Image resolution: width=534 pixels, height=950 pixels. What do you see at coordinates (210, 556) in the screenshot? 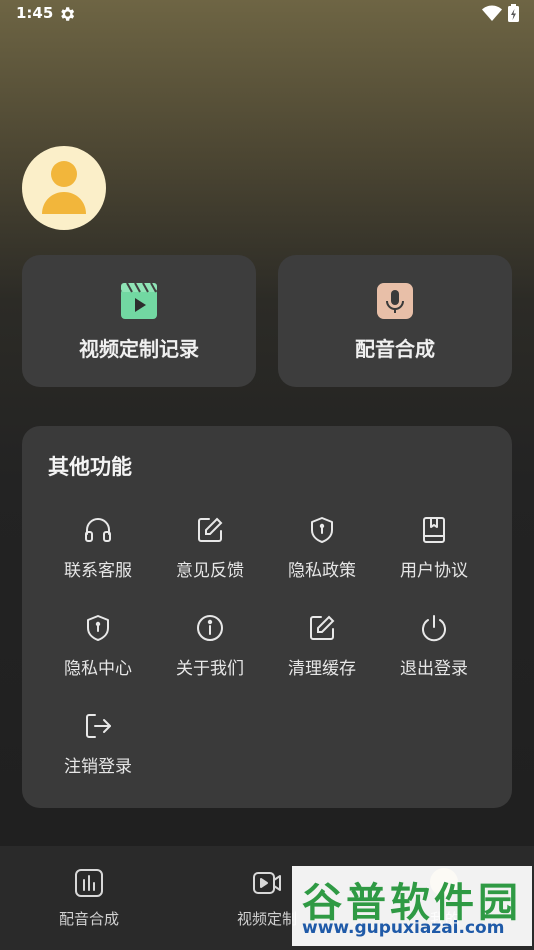
I see `feedback-item: 意见反馈` at bounding box center [210, 556].